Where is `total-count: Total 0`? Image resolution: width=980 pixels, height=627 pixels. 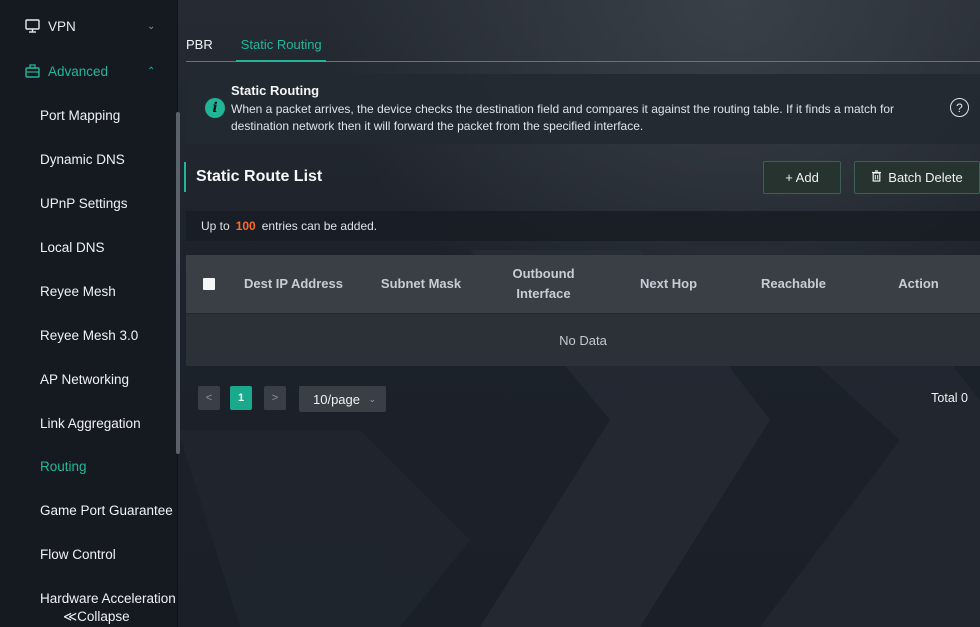 total-count: Total 0 is located at coordinates (949, 398).